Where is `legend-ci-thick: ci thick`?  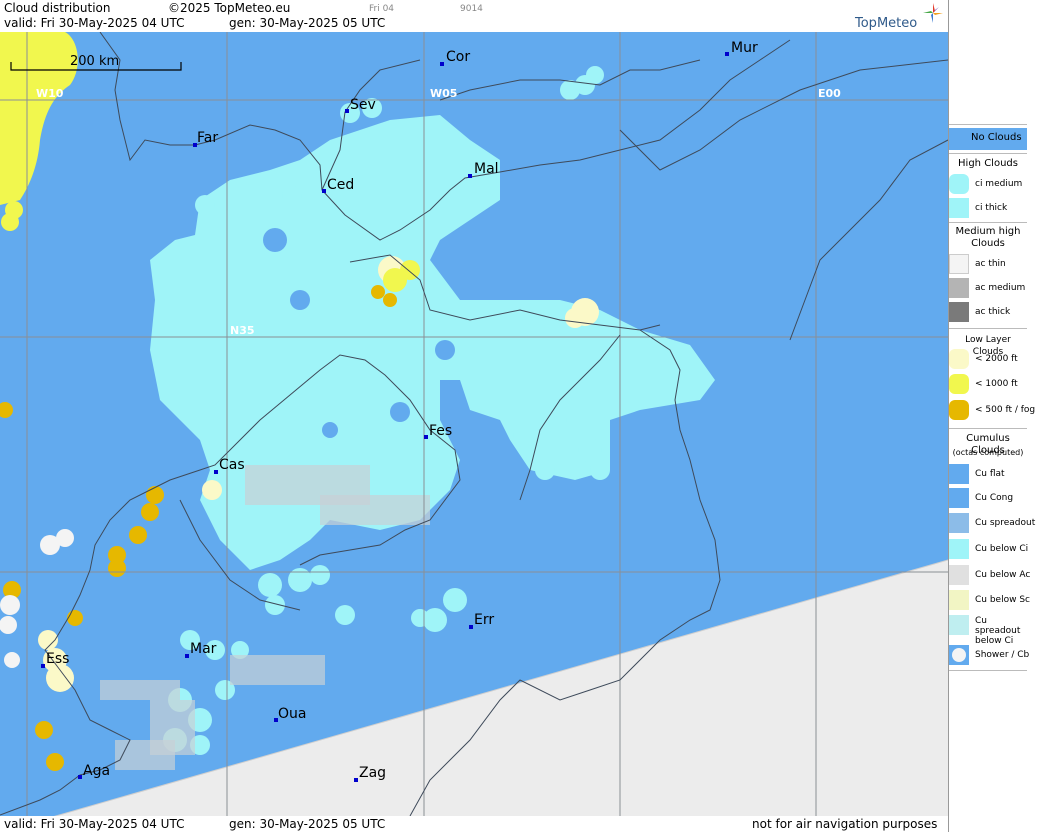 legend-ci-thick: ci thick is located at coordinates (989, 208).